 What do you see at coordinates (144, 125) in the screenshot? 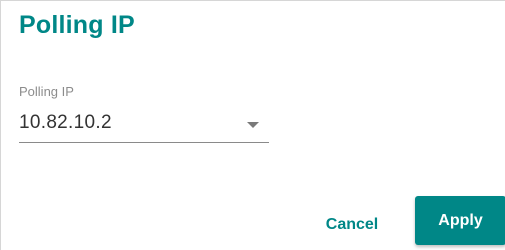
I see `polling-ip-select: 10.82.10.2` at bounding box center [144, 125].